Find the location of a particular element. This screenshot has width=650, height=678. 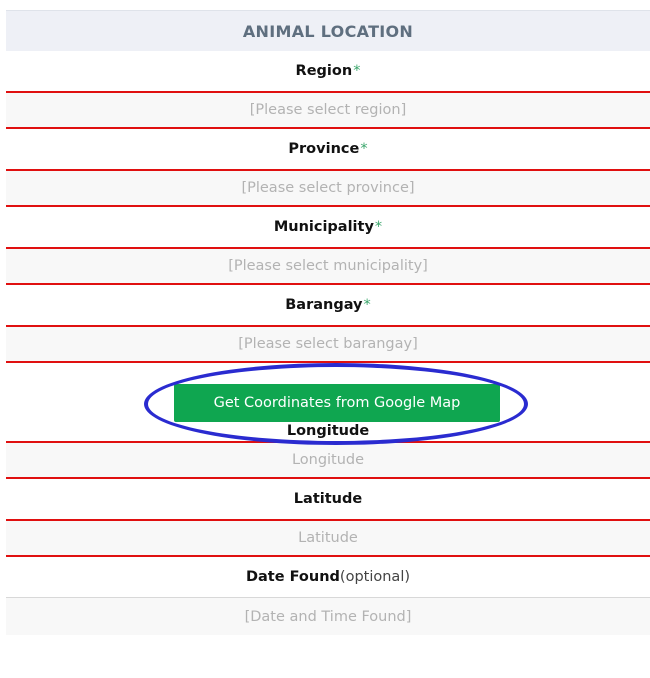

latitude-label-row: Latitude is located at coordinates (328, 499).